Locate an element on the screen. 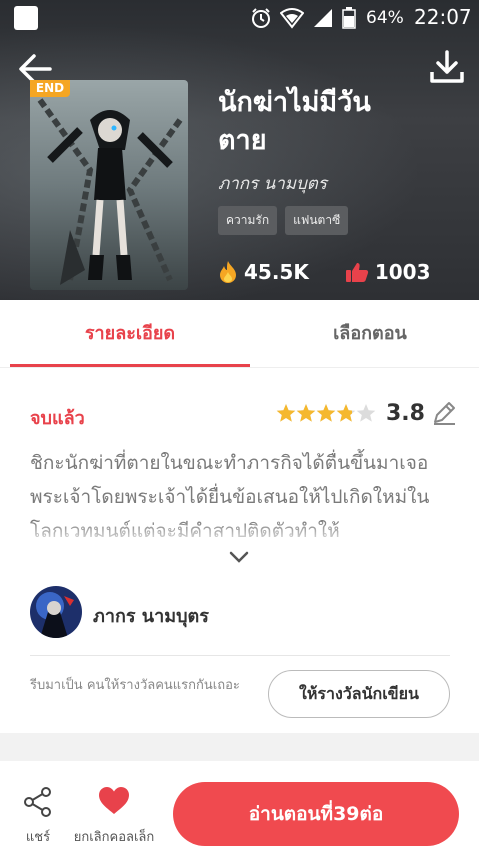  battery-percent: 64% is located at coordinates (385, 18).